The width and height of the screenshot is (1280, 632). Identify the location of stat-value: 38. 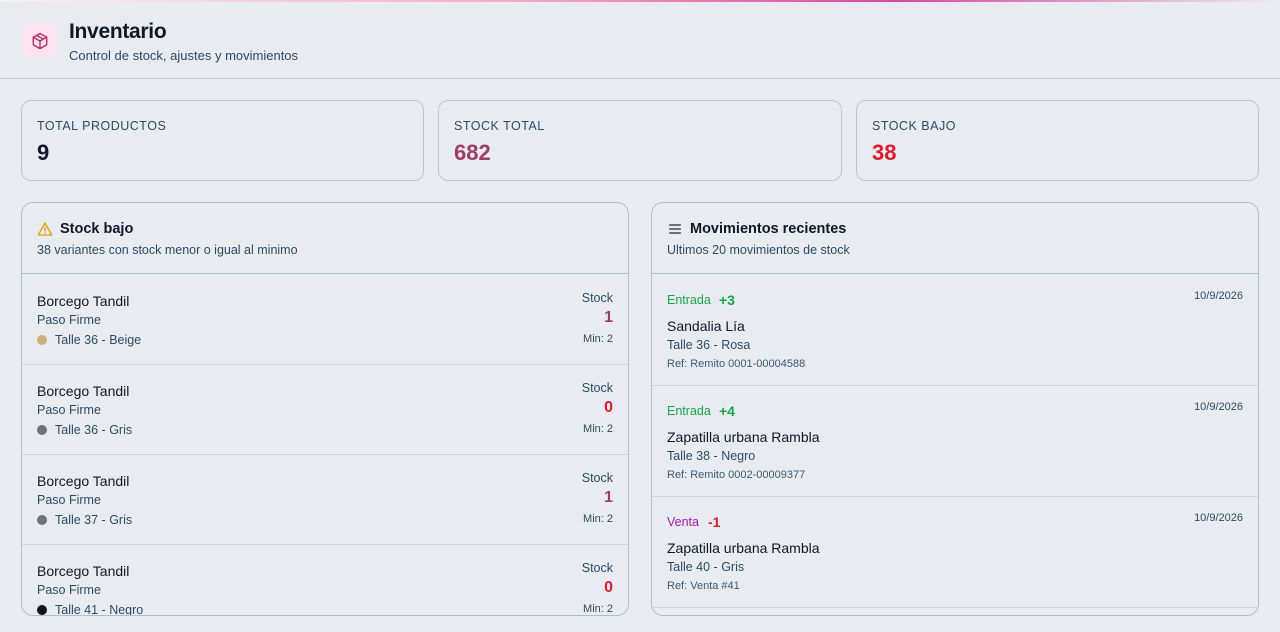
(884, 152).